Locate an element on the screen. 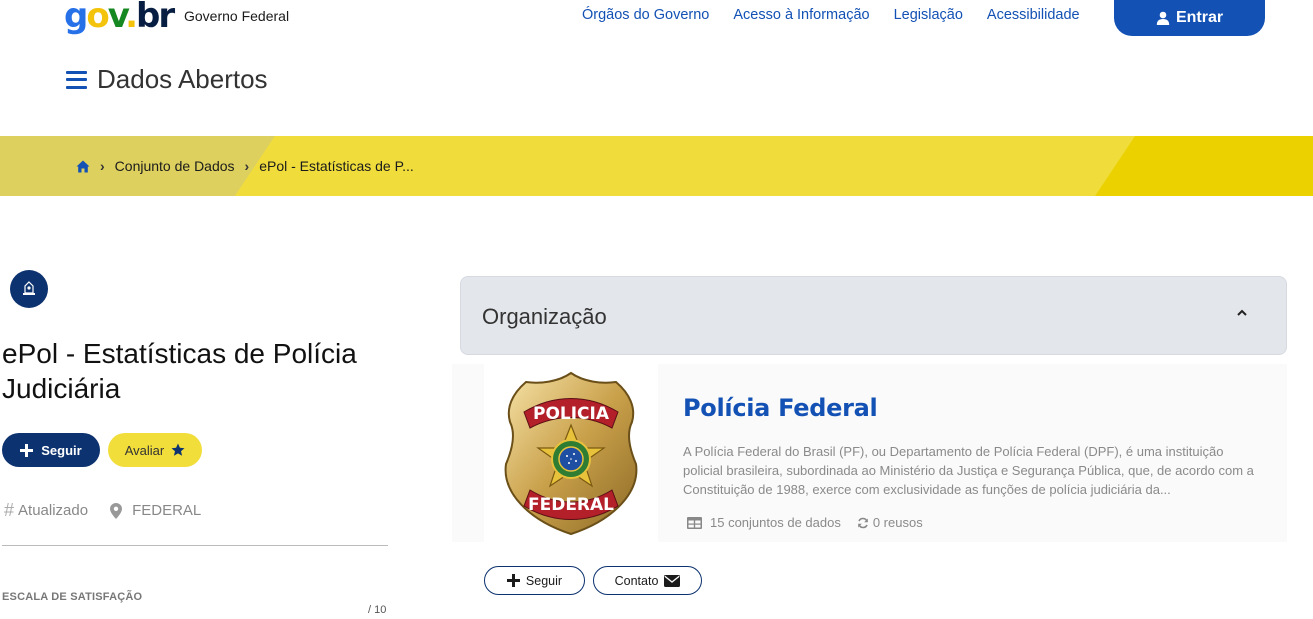 The image size is (1313, 619). star-icon is located at coordinates (178, 449).